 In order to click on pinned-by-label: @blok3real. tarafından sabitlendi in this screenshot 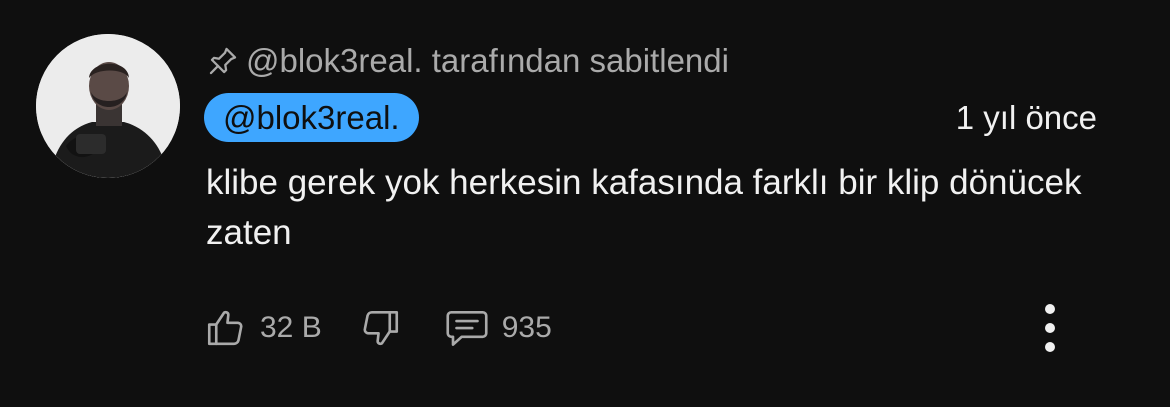, I will do `click(467, 61)`.